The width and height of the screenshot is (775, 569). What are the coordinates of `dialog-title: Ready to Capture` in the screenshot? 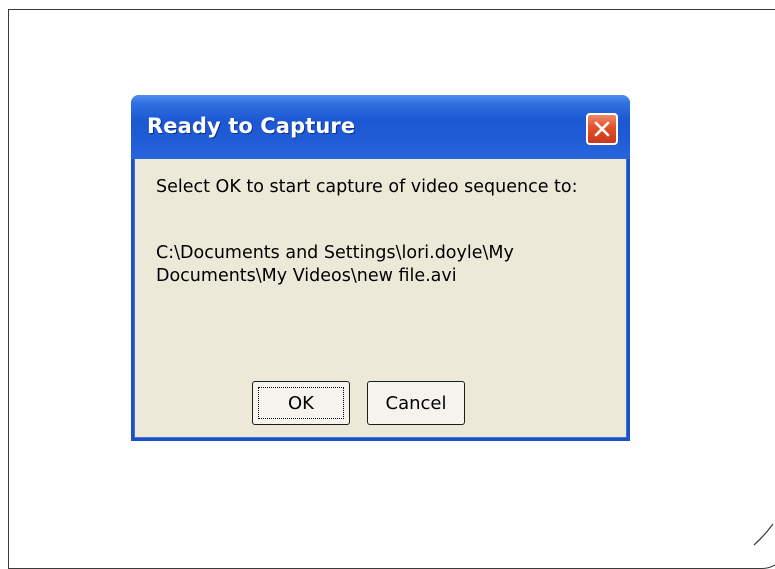 It's located at (251, 126).